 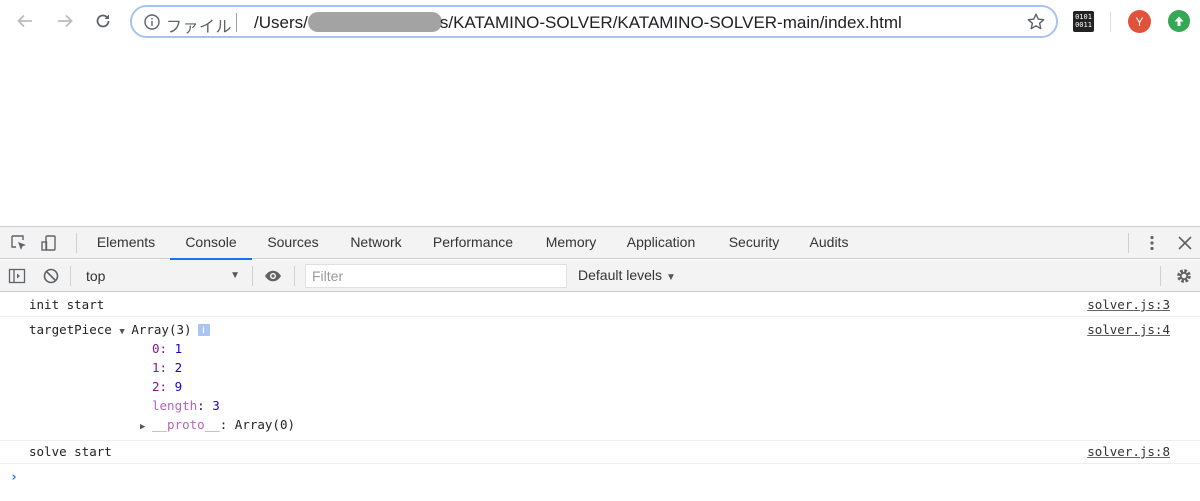 I want to click on expand-triangle-icon: ▼, so click(x=125, y=332).